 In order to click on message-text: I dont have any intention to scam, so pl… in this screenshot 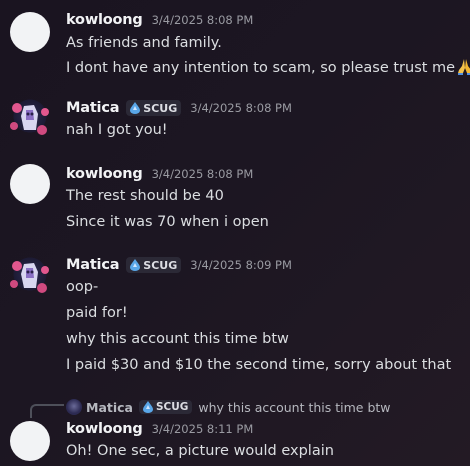, I will do `click(268, 66)`.